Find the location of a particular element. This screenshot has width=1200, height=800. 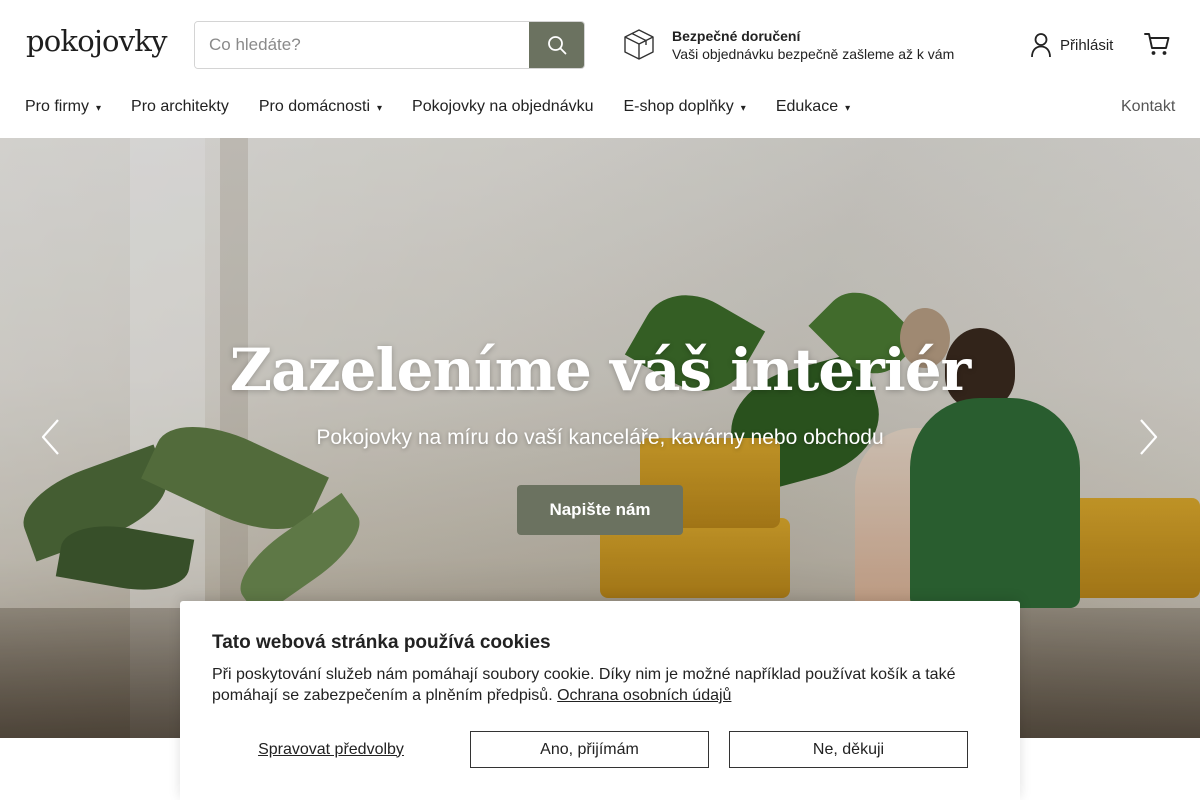

nav-item-label: Pro architekty is located at coordinates (180, 106).